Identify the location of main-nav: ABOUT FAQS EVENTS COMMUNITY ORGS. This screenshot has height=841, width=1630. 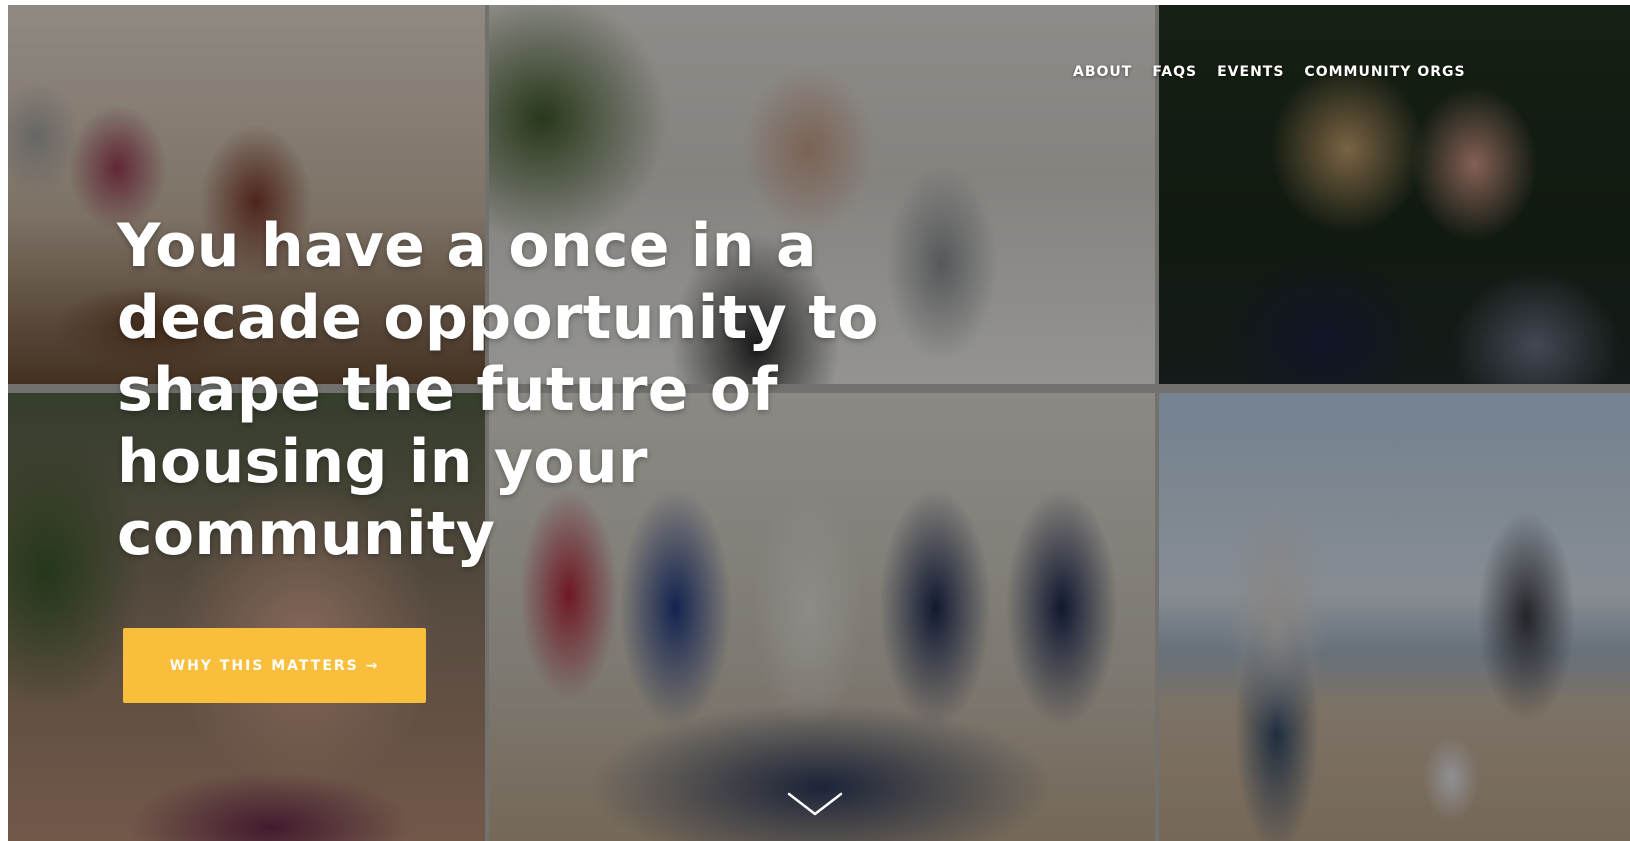
(1269, 72).